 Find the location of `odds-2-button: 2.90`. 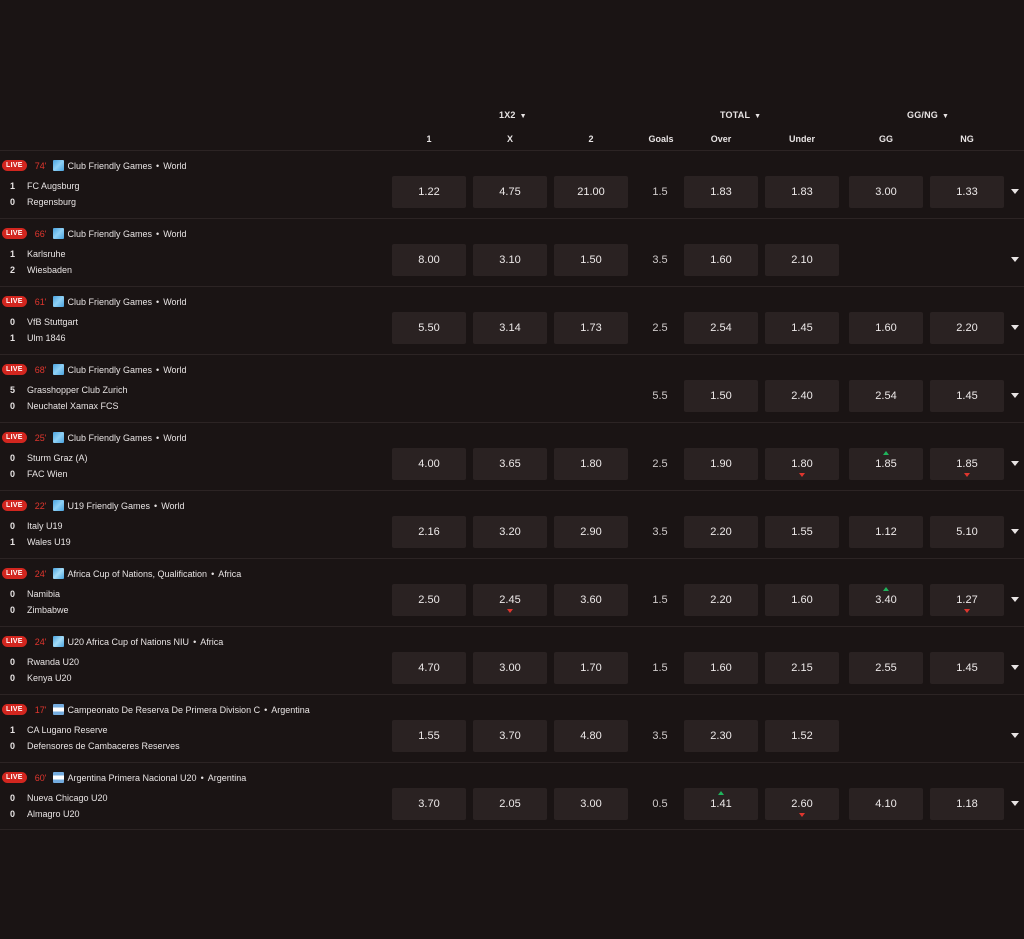

odds-2-button: 2.90 is located at coordinates (591, 532).